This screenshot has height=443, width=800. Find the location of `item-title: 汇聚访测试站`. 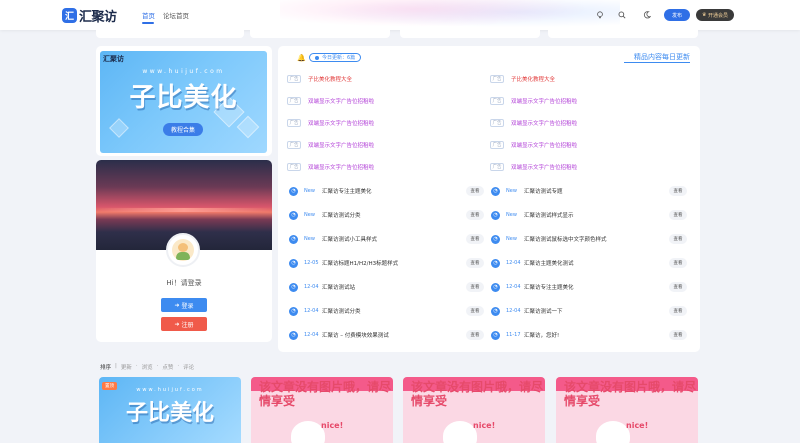

item-title: 汇聚访测试站 is located at coordinates (386, 287).